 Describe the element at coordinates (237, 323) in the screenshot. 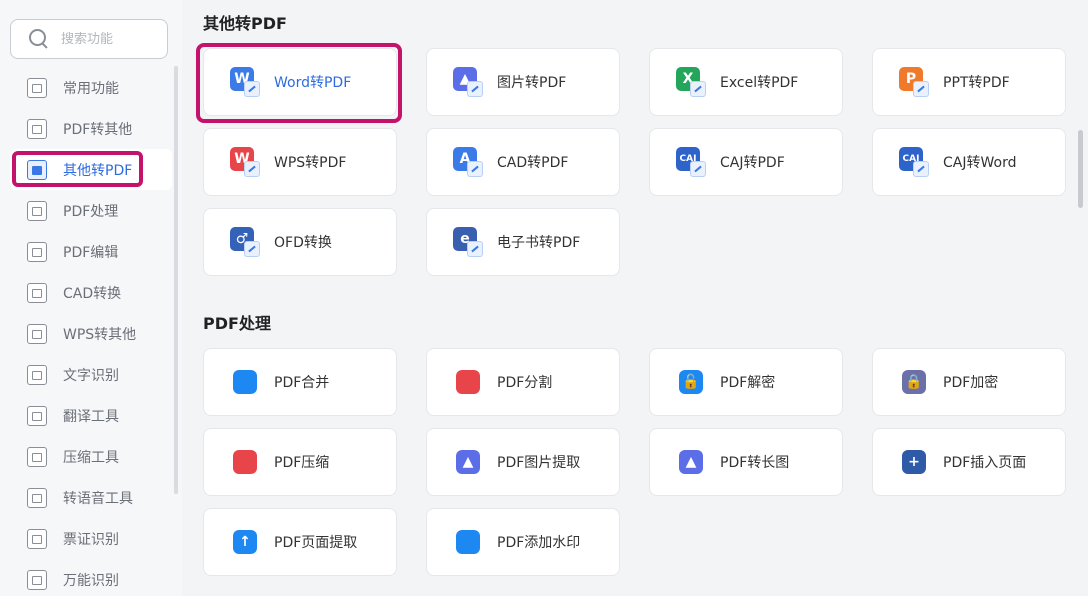

I see `section-title: PDF处理` at that location.